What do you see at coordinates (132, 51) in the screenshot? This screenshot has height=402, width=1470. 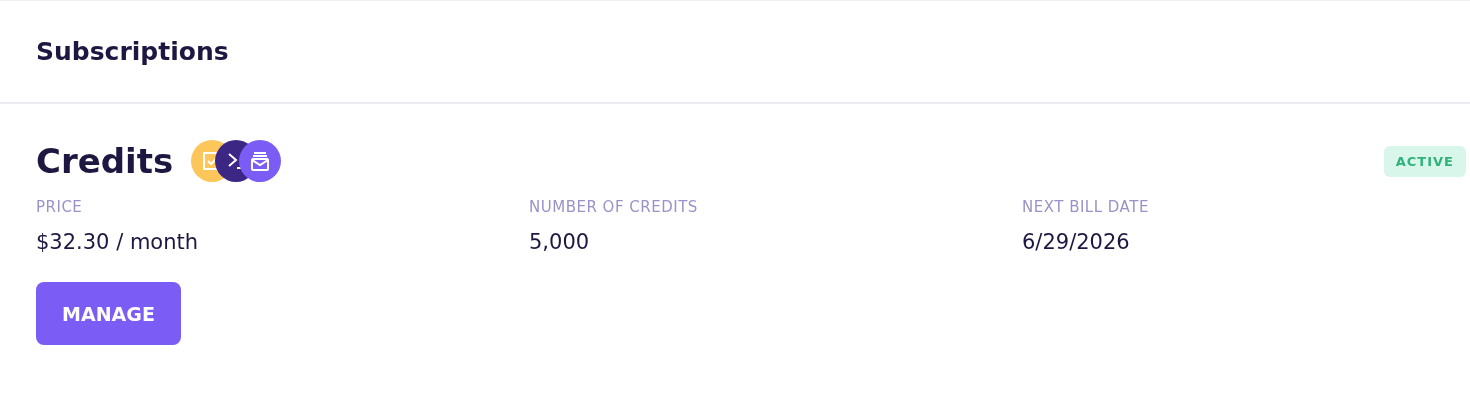 I see `page-title: Subscriptions` at bounding box center [132, 51].